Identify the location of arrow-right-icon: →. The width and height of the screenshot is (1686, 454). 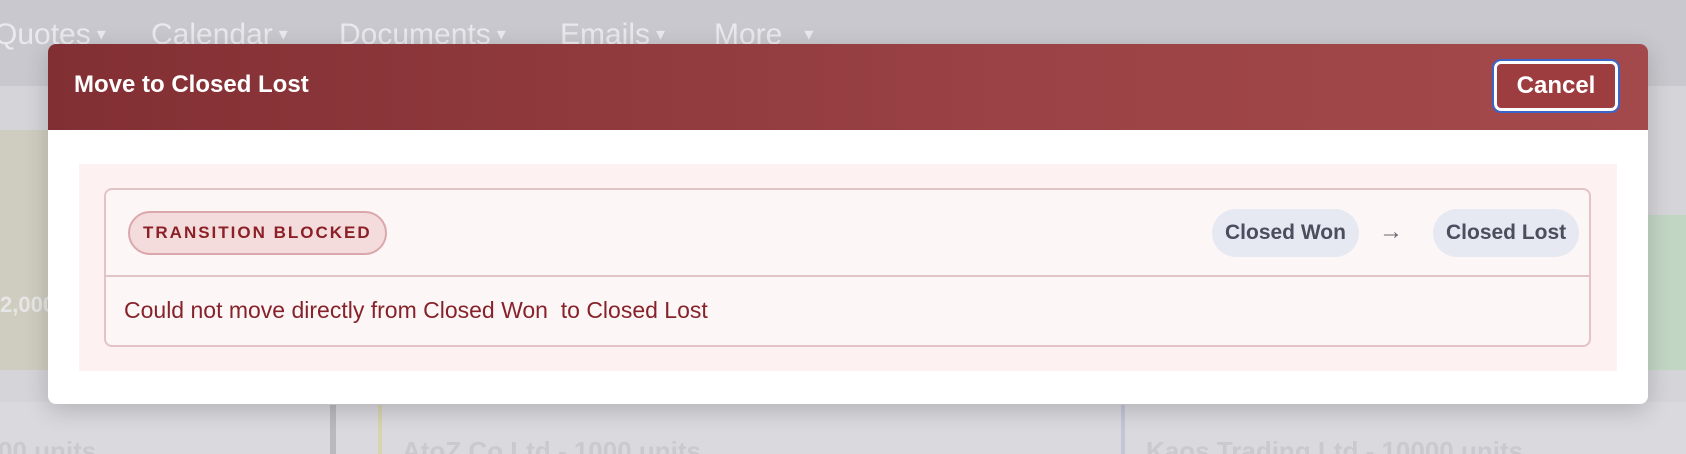
(1391, 231).